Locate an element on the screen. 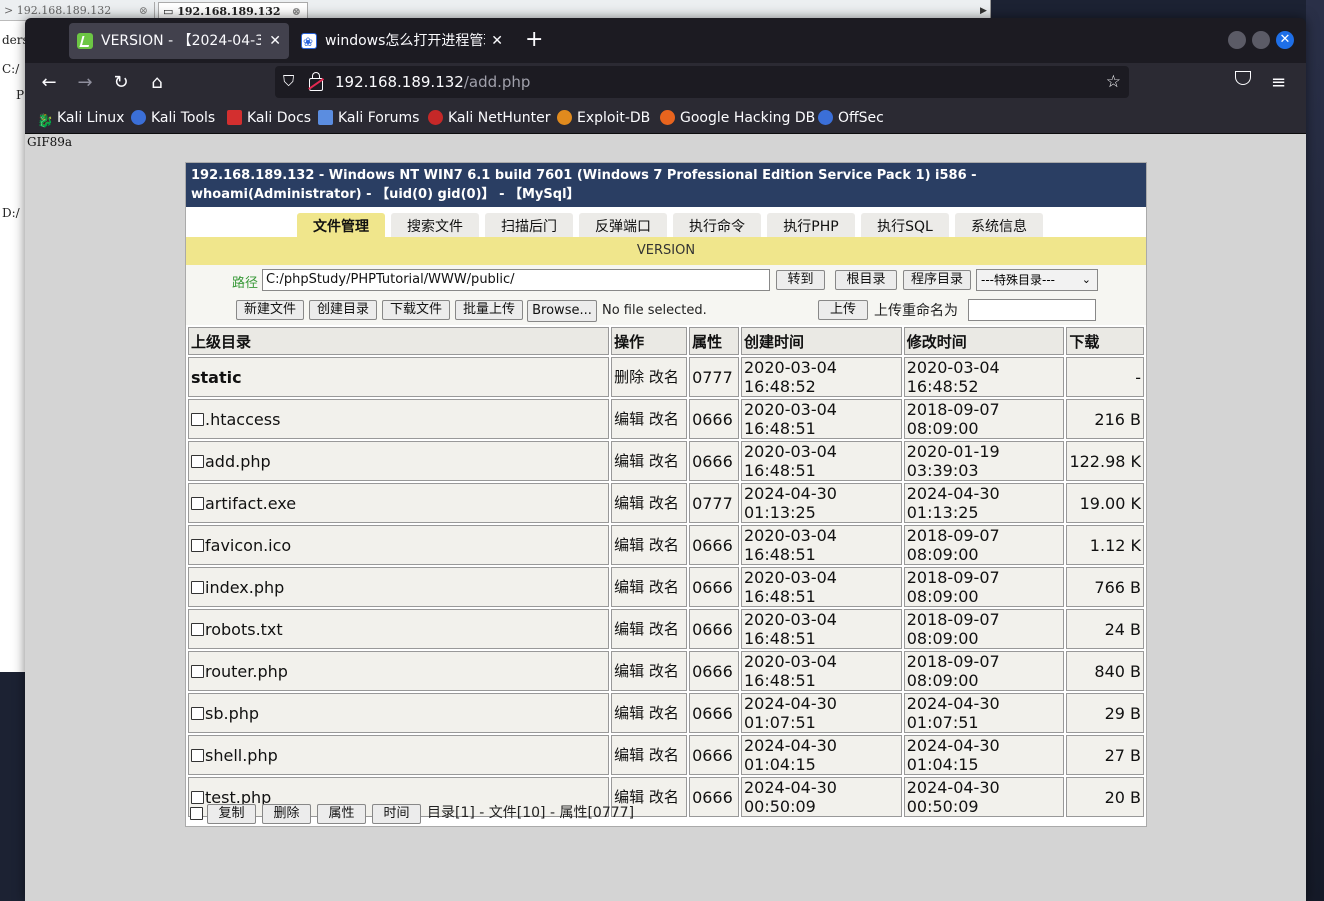 The height and width of the screenshot is (901, 1324). url-text: 192.168.189.132/add.php is located at coordinates (432, 82).